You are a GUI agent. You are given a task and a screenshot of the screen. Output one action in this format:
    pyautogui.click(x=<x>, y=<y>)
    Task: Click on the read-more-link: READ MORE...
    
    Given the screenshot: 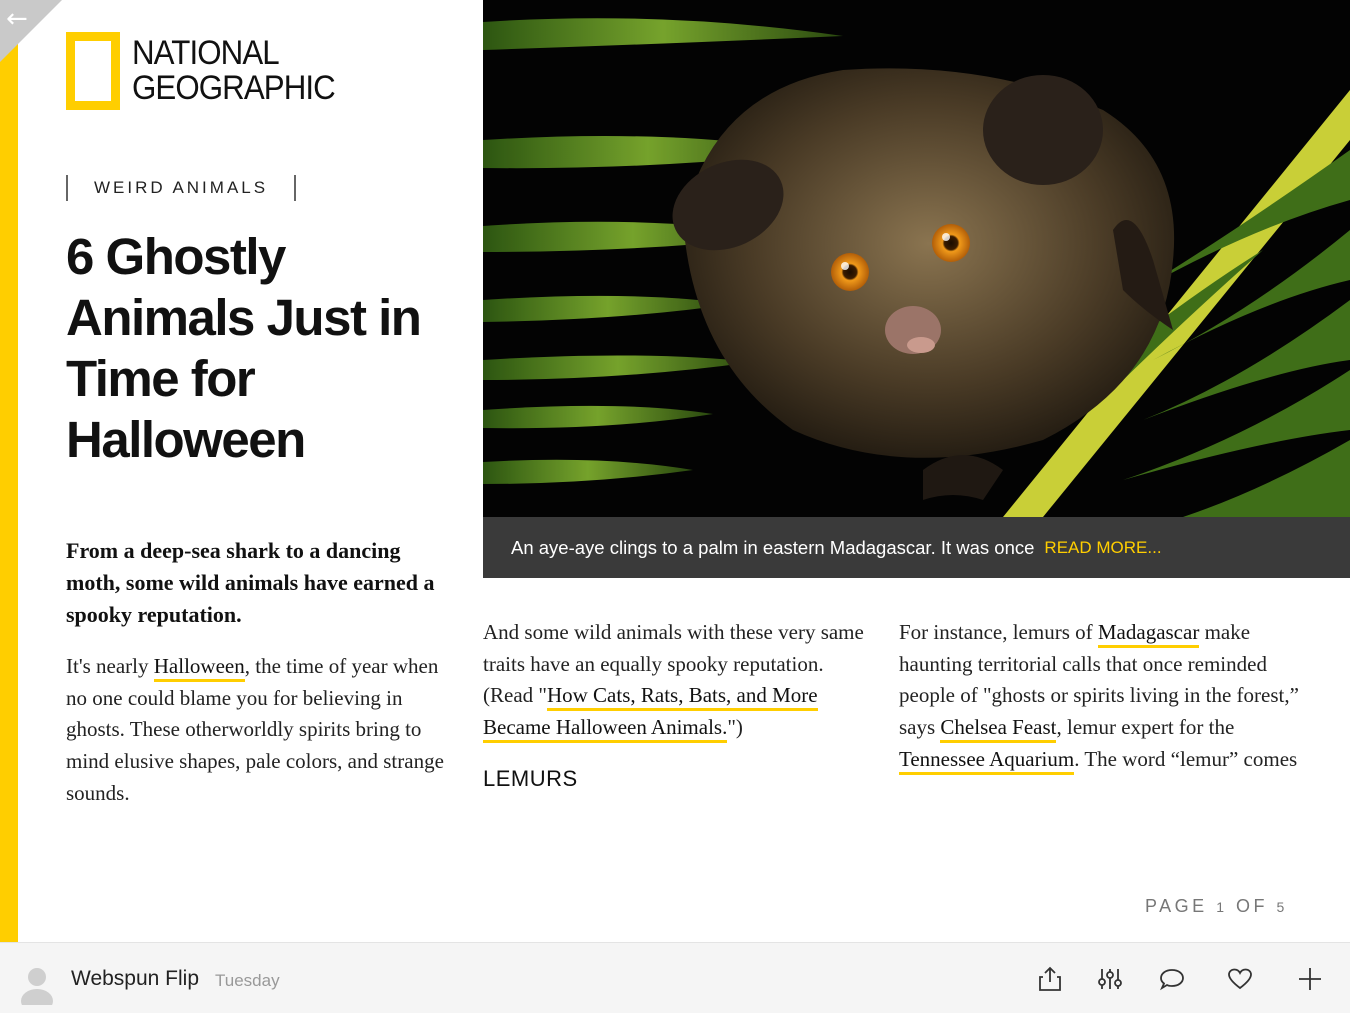 What is the action you would take?
    pyautogui.click(x=1102, y=548)
    